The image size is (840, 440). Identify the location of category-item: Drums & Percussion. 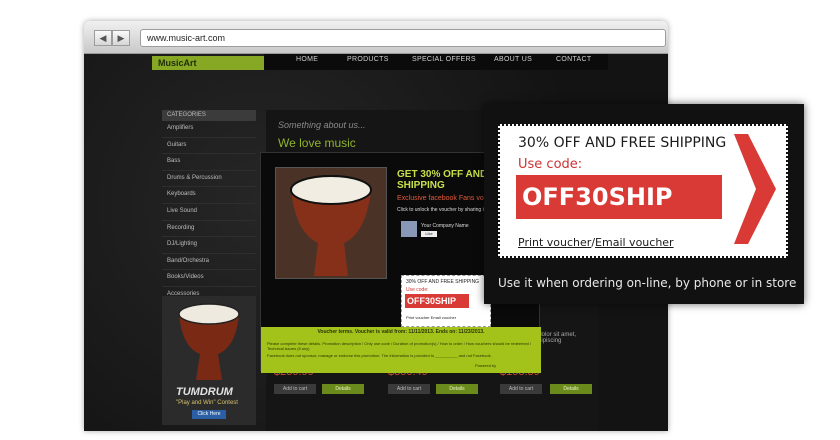
(209, 179).